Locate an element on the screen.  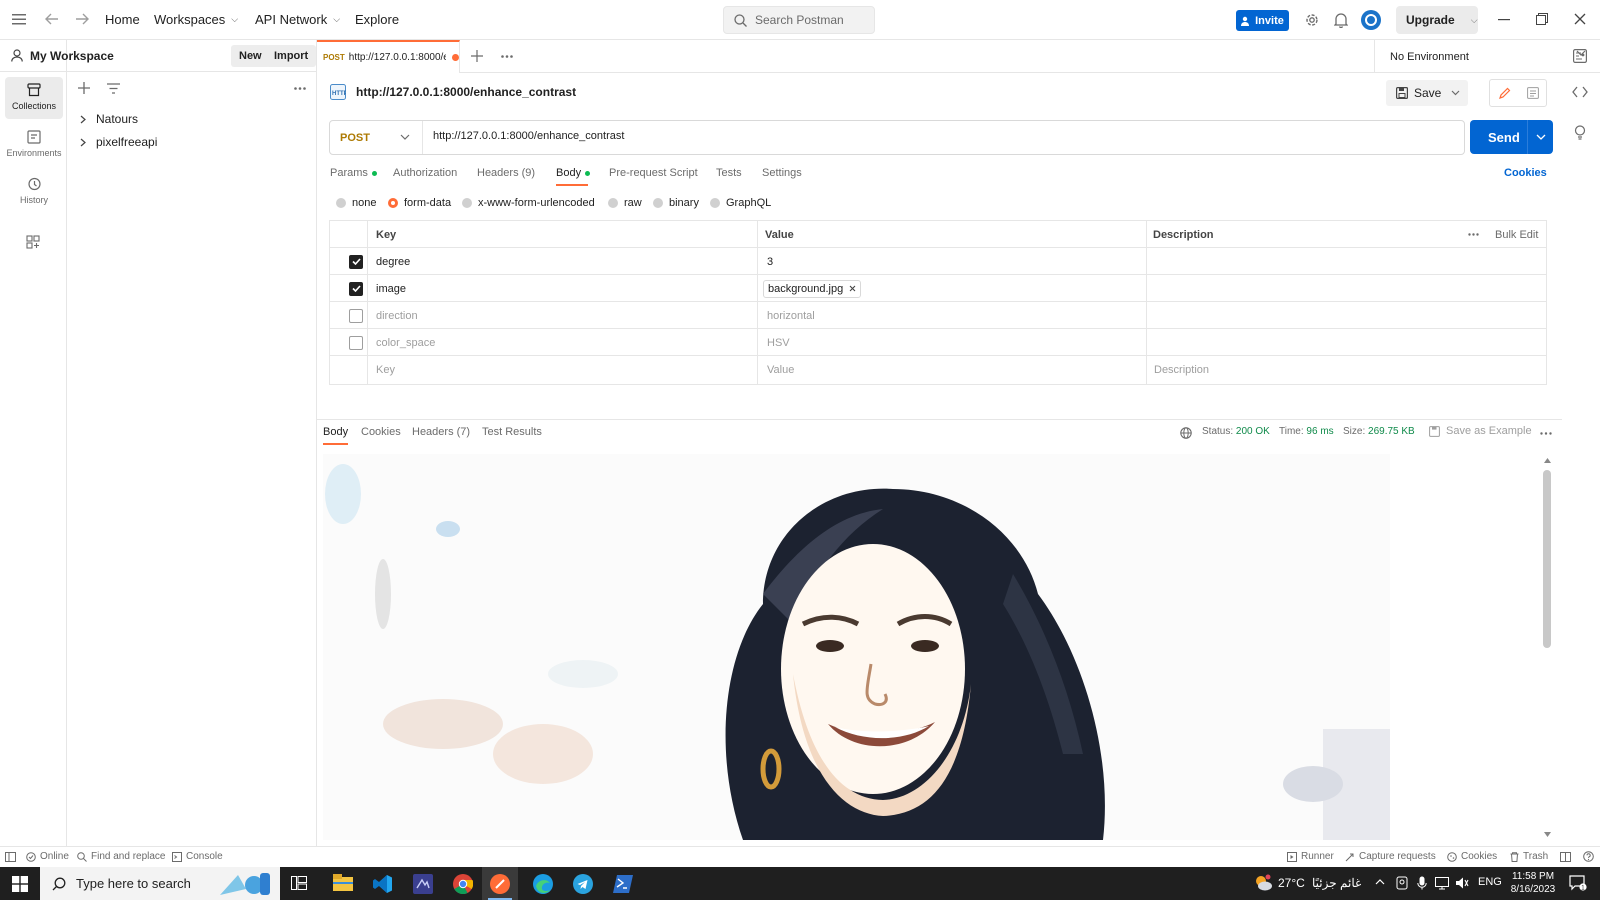
weather-icon is located at coordinates (1263, 883).